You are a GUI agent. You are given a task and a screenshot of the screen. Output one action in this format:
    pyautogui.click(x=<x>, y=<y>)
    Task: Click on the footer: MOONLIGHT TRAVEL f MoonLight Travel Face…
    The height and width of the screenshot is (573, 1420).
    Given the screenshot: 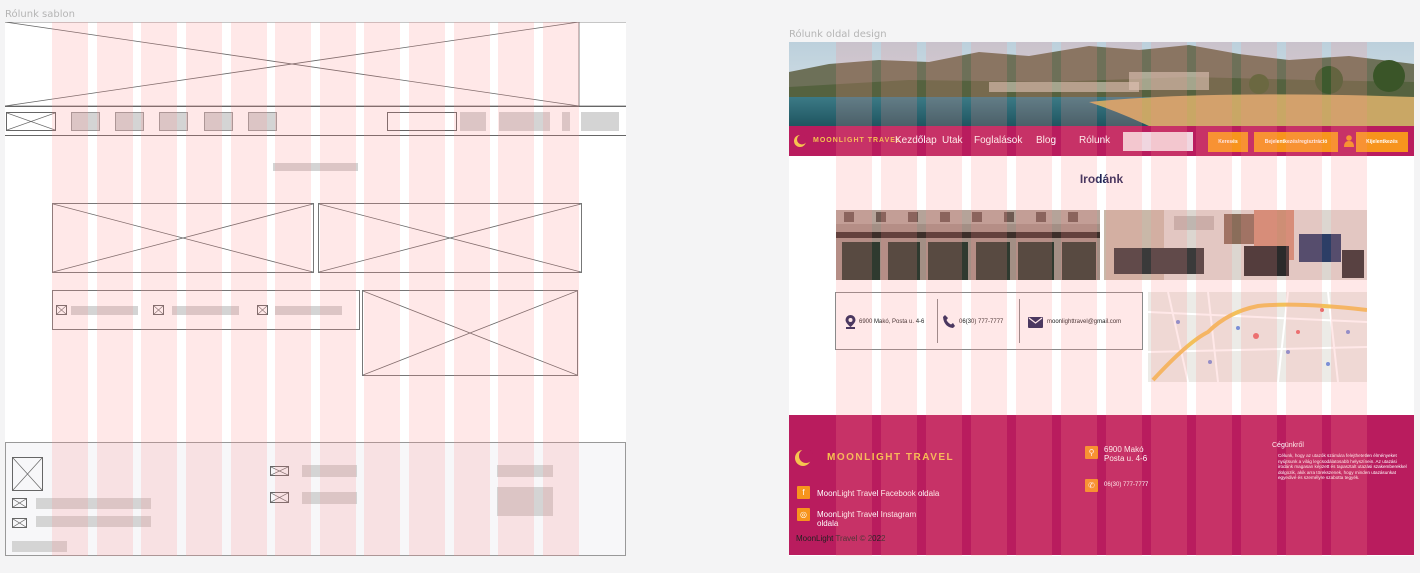 What is the action you would take?
    pyautogui.click(x=1101, y=485)
    